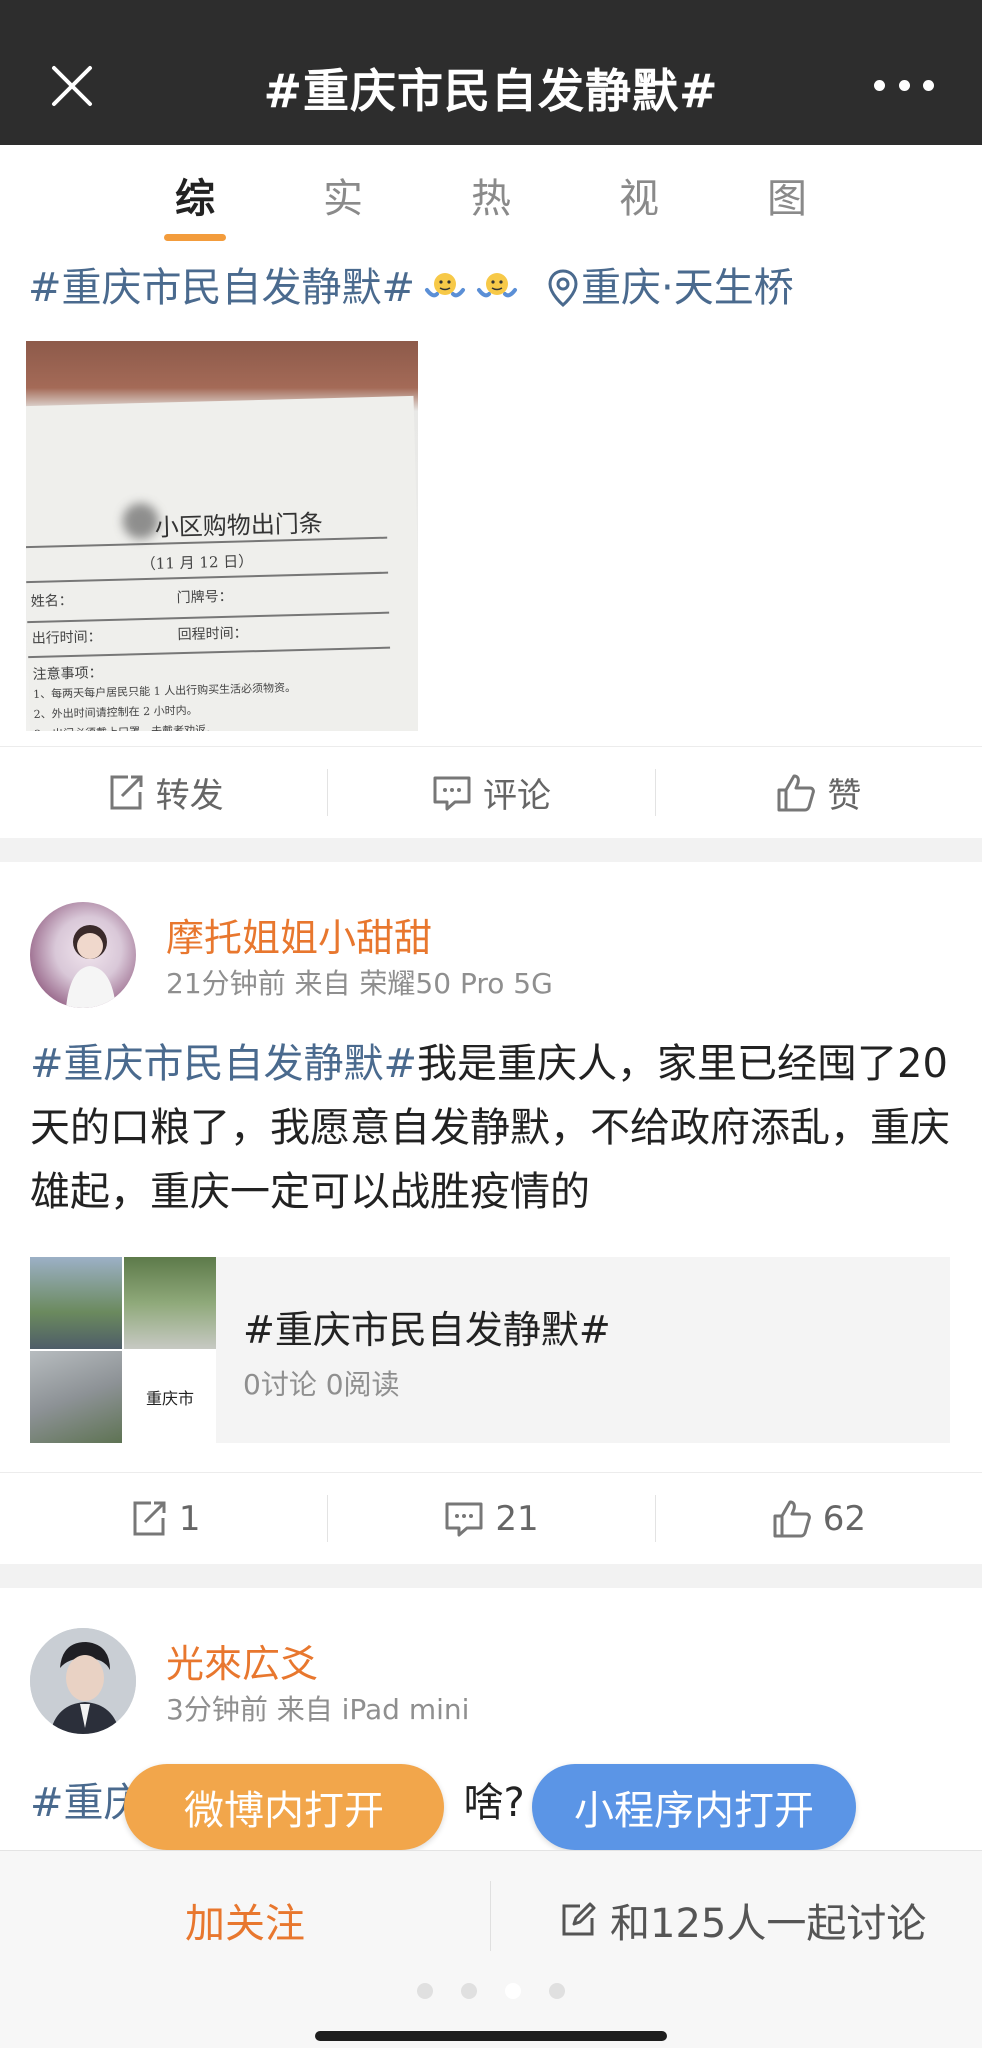 The width and height of the screenshot is (982, 2048). Describe the element at coordinates (115, 712) in the screenshot. I see `slip-line: 2、外出时间请控制在 2 小时内。` at that location.